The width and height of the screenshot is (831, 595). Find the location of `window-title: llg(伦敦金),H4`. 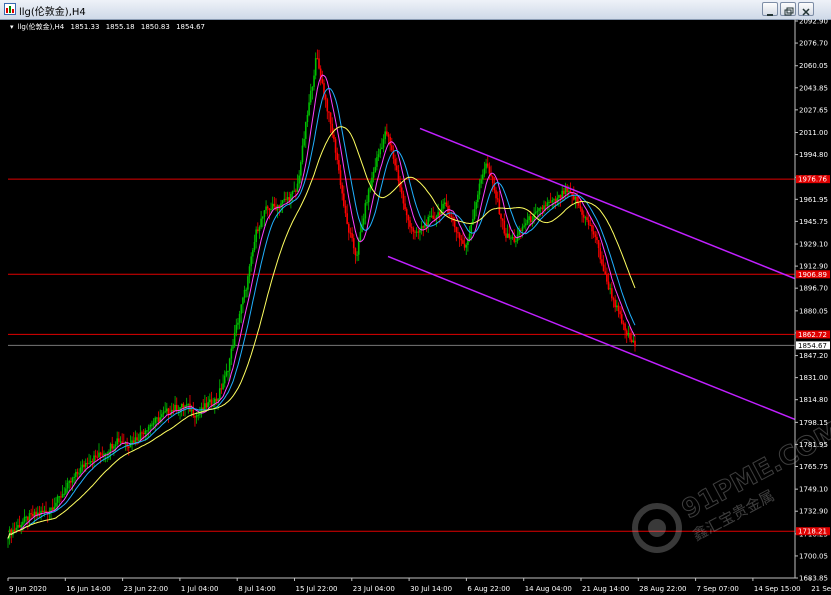

window-title: llg(伦敦金),H4 is located at coordinates (52, 12).